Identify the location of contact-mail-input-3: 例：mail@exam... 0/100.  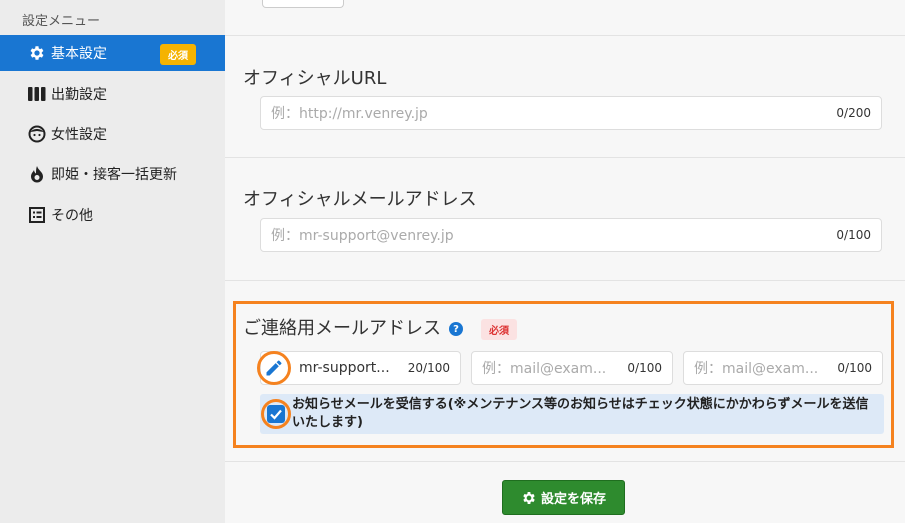
(783, 368).